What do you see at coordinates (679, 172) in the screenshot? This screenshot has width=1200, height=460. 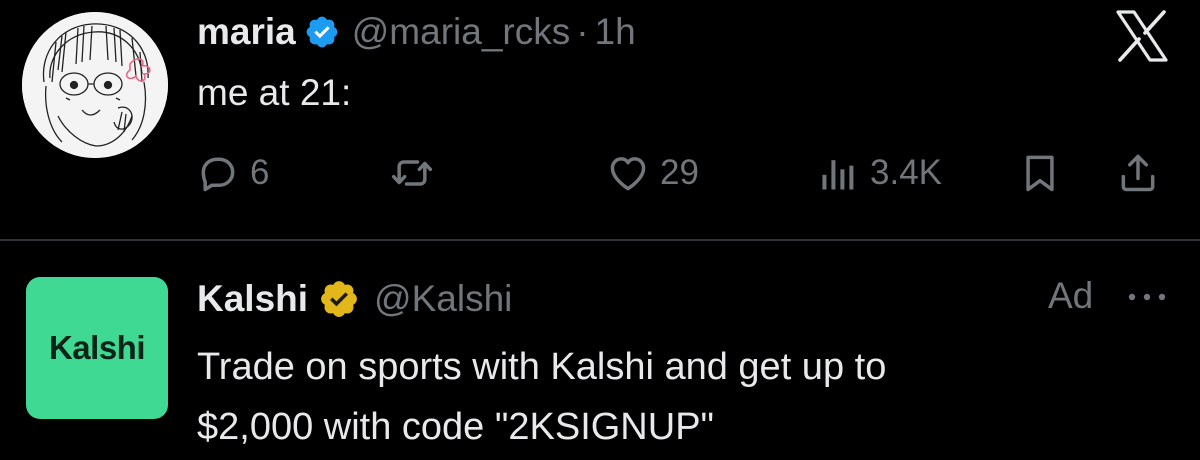 I see `like-count: 29` at bounding box center [679, 172].